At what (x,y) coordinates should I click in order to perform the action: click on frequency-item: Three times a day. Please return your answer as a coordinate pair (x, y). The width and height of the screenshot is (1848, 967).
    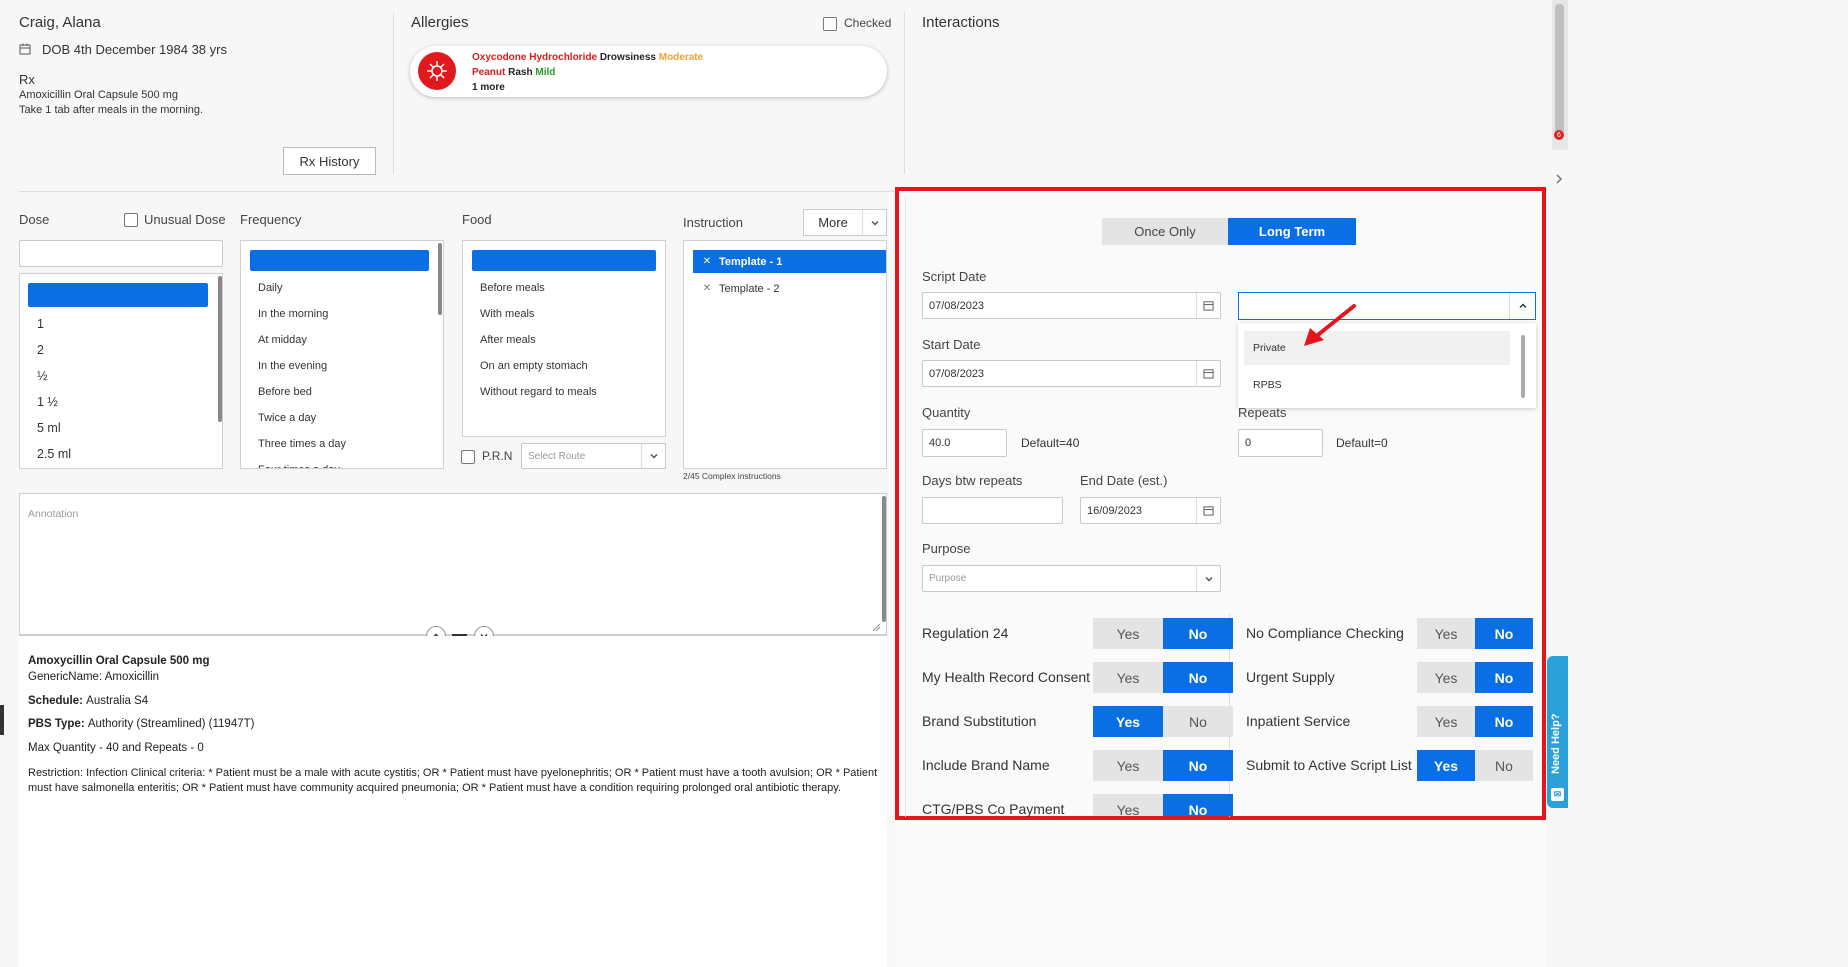
    Looking at the image, I should click on (342, 444).